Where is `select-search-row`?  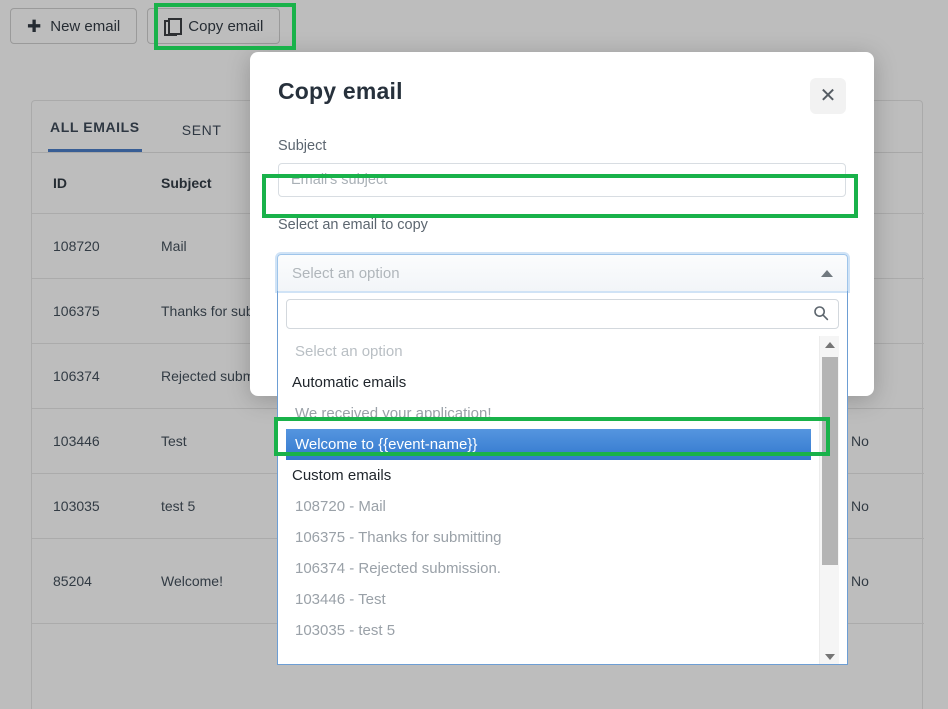
select-search-row is located at coordinates (562, 317).